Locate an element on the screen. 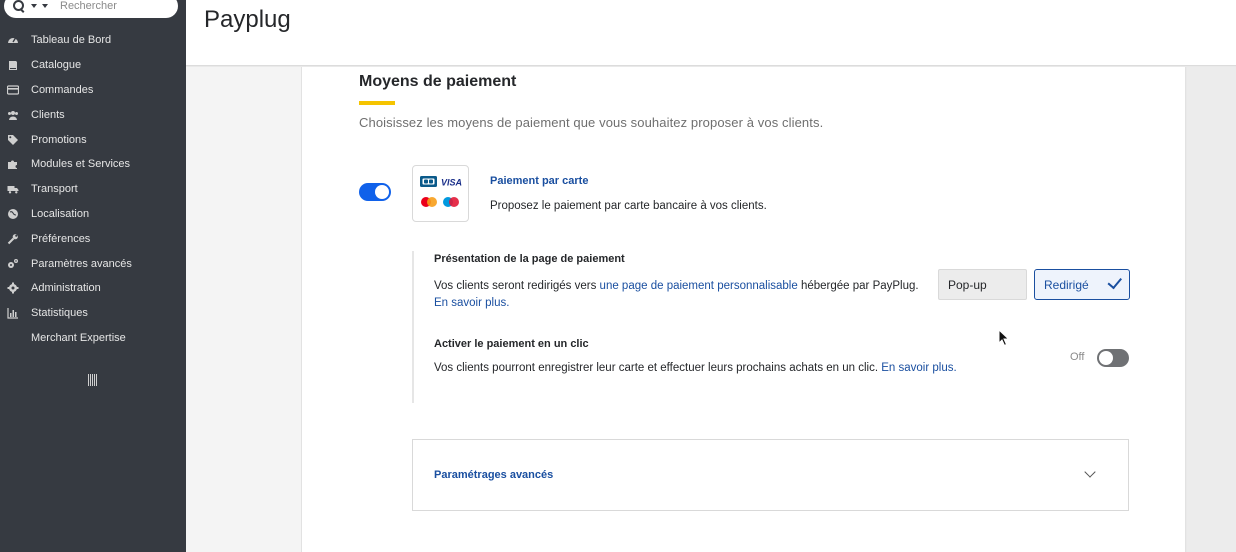 The height and width of the screenshot is (552, 1236). card-payment-toggle is located at coordinates (375, 192).